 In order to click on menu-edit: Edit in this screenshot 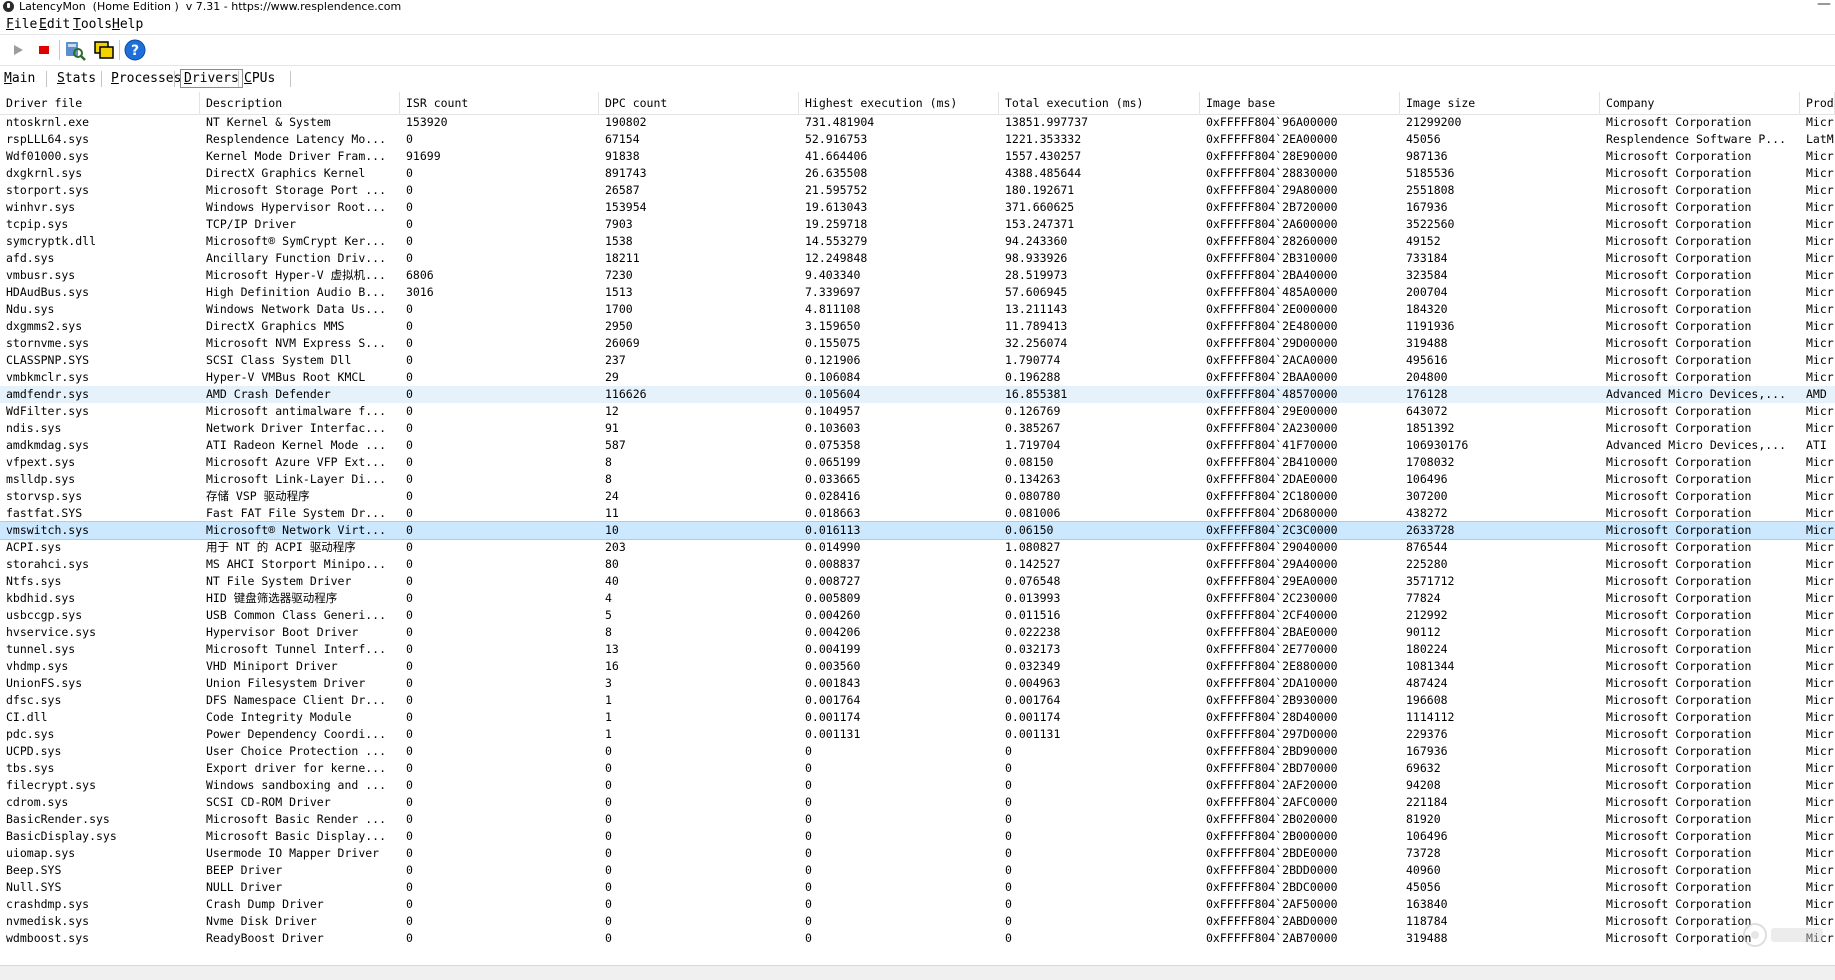, I will do `click(54, 24)`.